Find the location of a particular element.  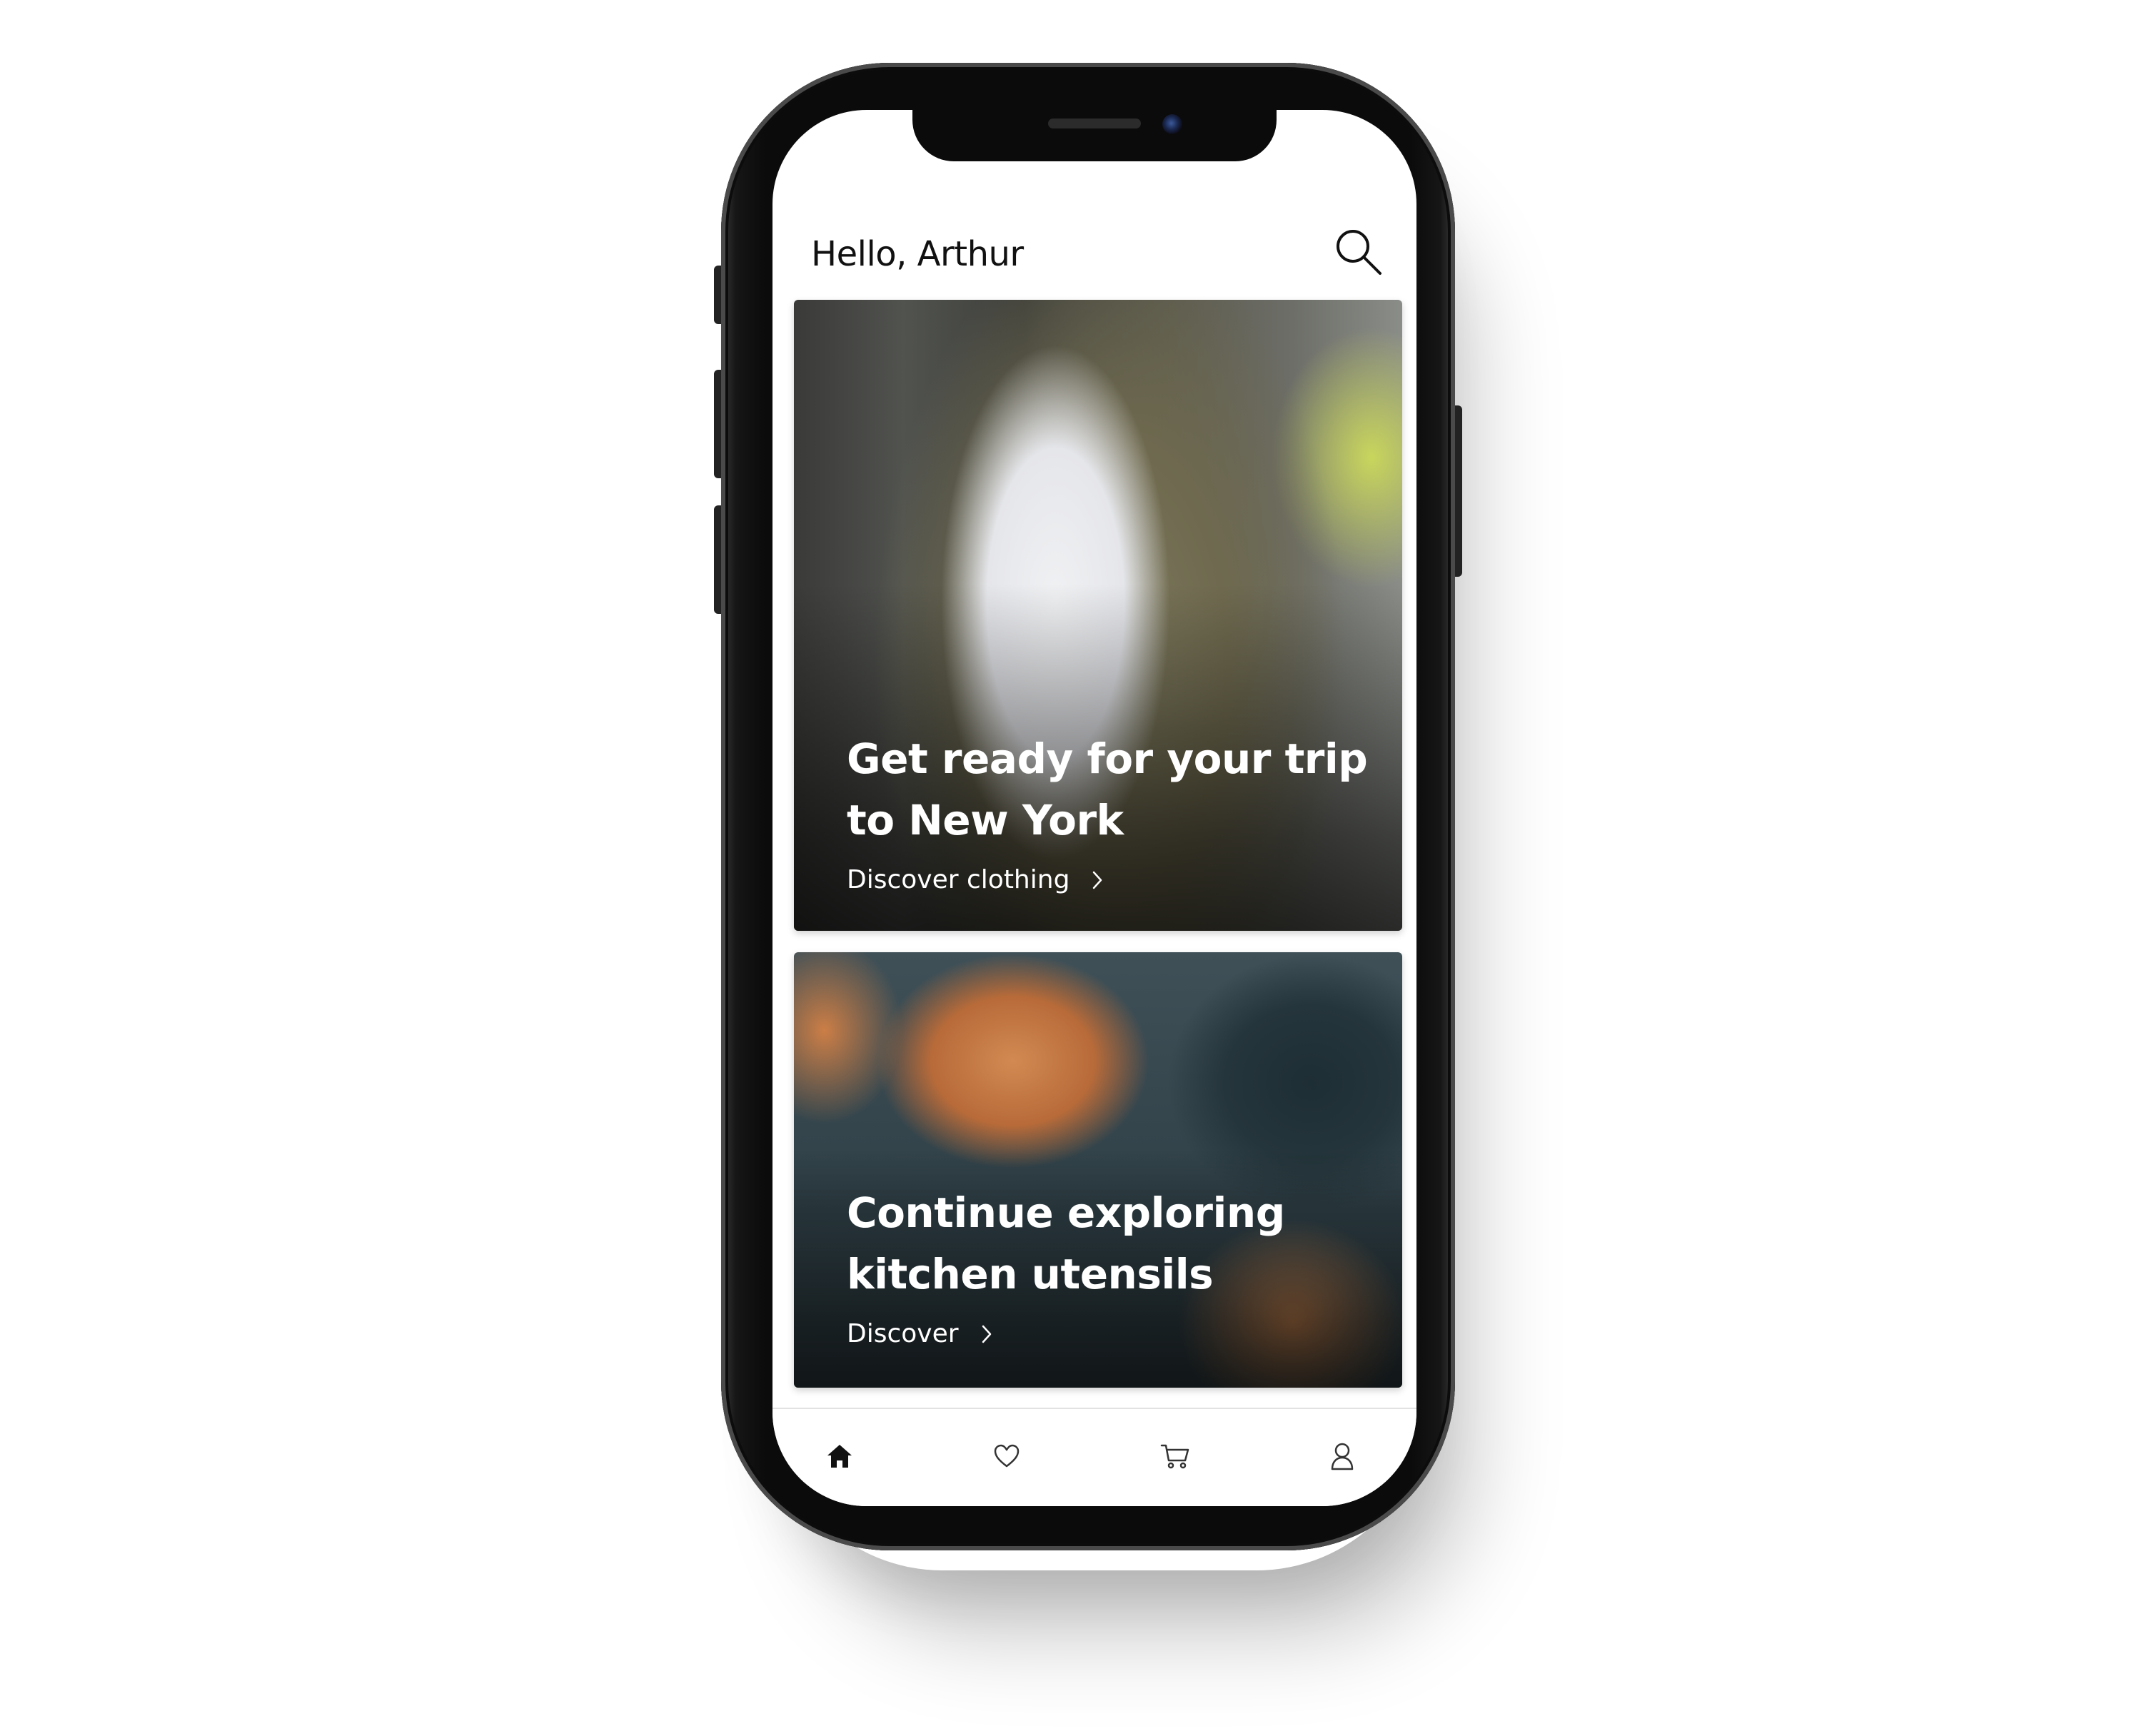

notch is located at coordinates (1094, 135).